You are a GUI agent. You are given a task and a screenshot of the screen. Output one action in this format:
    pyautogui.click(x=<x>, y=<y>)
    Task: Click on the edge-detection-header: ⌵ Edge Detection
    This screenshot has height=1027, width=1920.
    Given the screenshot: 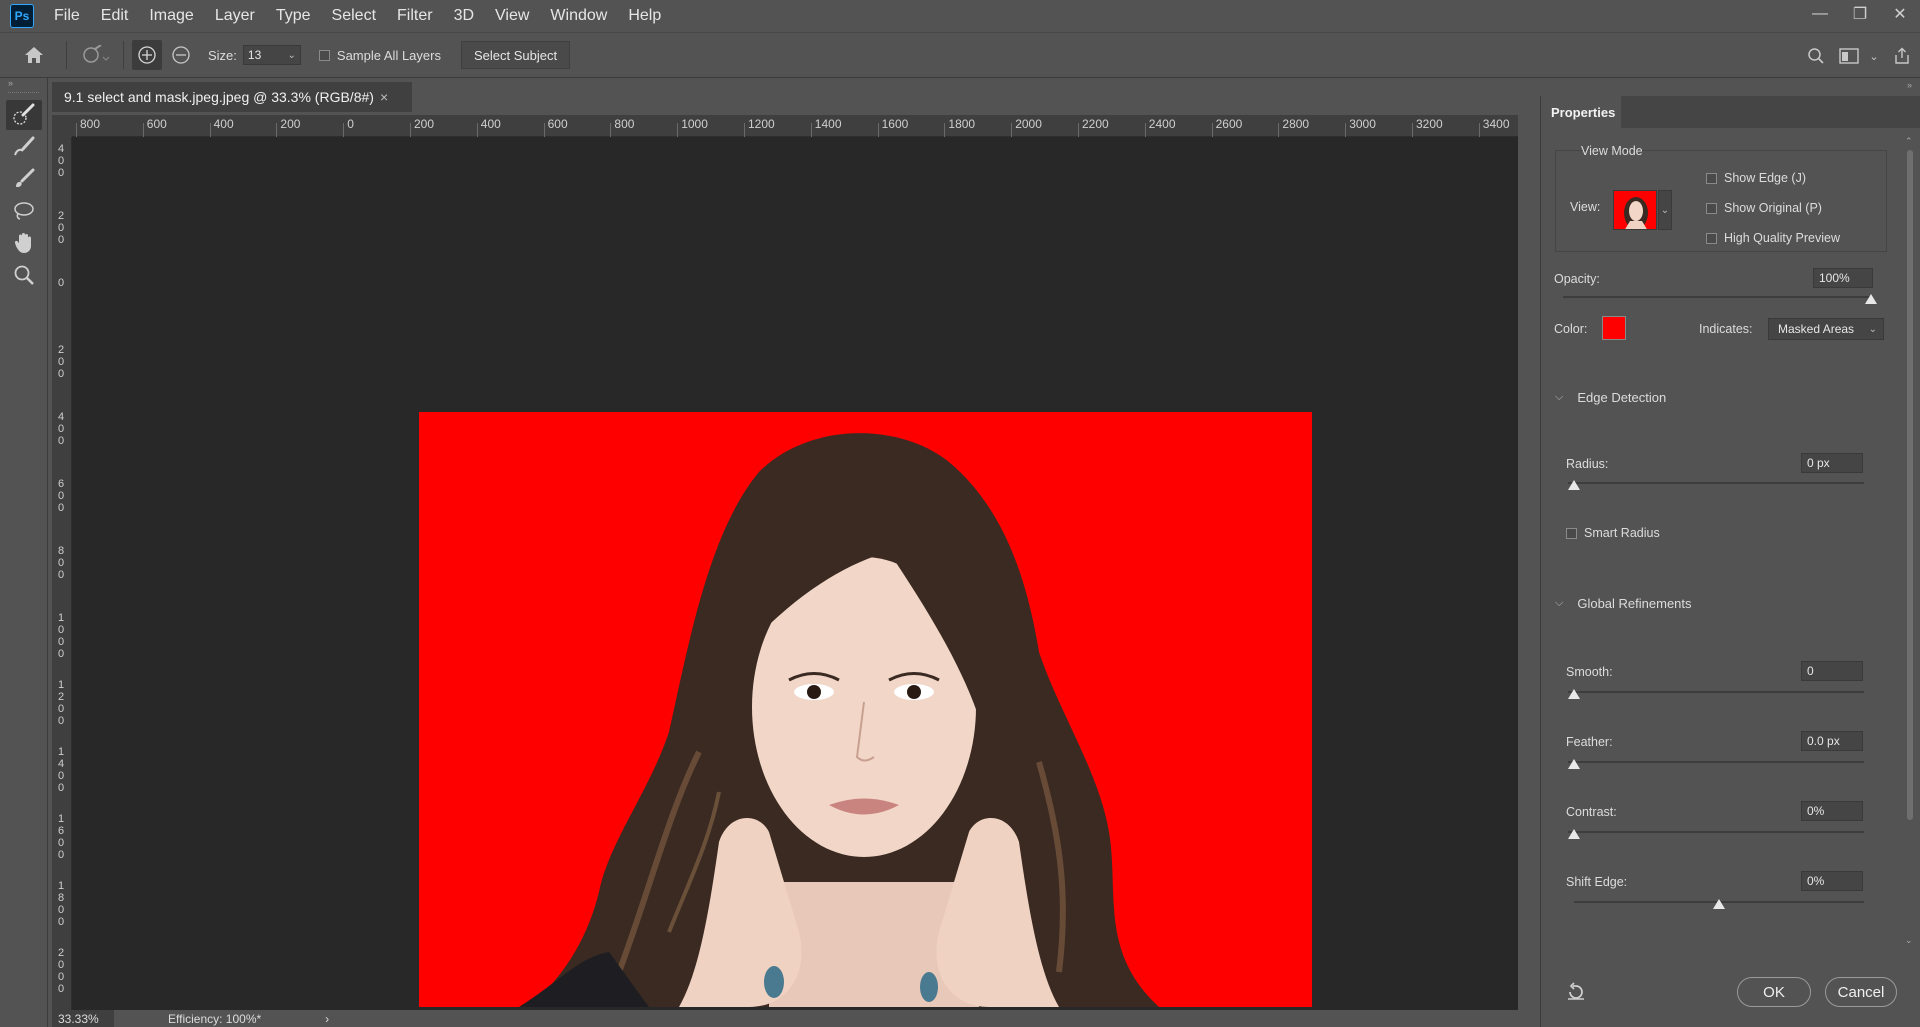 What is the action you would take?
    pyautogui.click(x=1610, y=397)
    